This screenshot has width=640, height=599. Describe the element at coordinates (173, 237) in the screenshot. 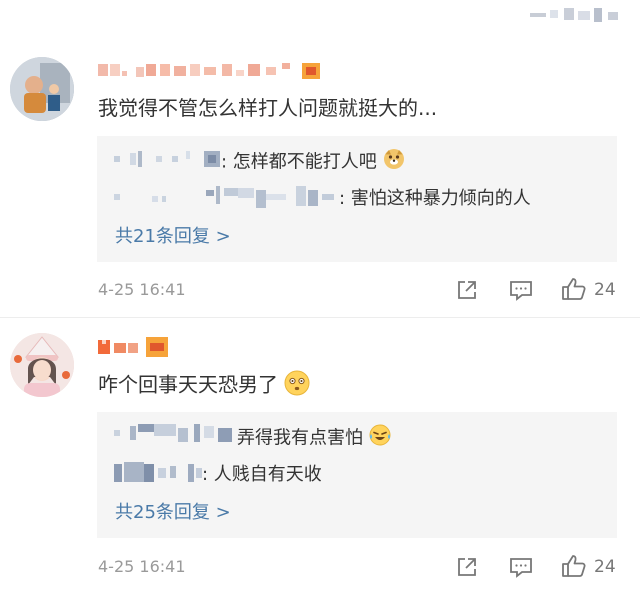

I see `more-replies-link: 共21条回复 >` at that location.